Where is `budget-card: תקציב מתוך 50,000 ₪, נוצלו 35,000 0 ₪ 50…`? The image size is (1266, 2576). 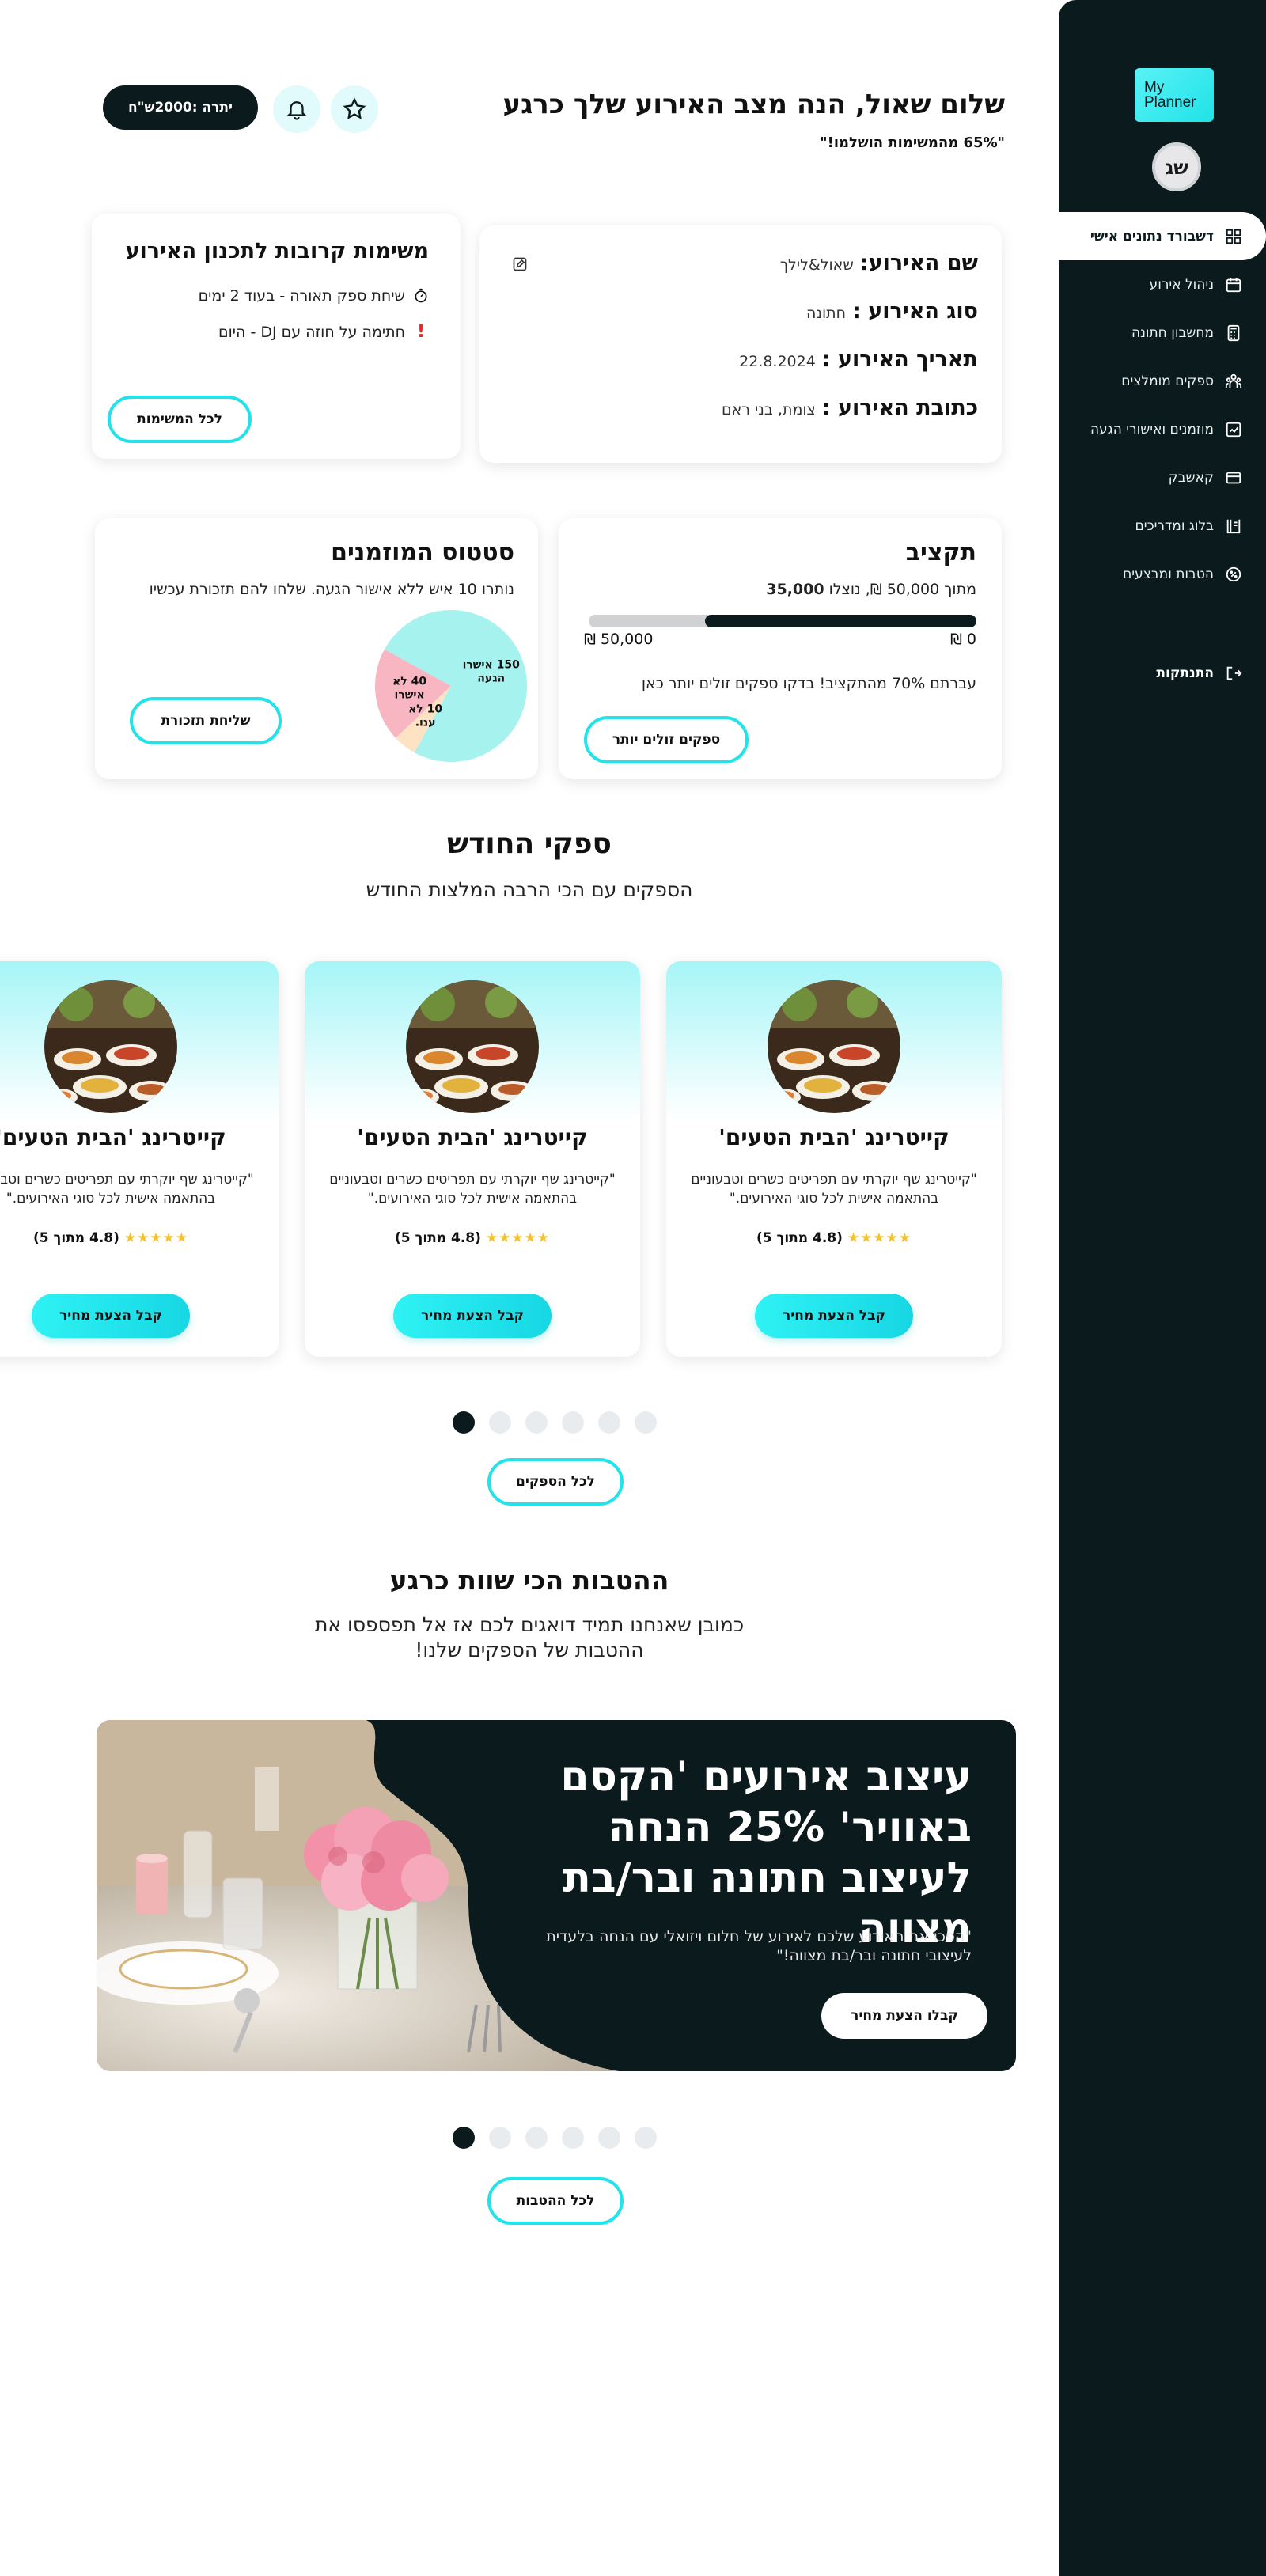
budget-card: תקציב מתוך 50,000 ₪, נוצלו 35,000 0 ₪ 50… is located at coordinates (780, 648).